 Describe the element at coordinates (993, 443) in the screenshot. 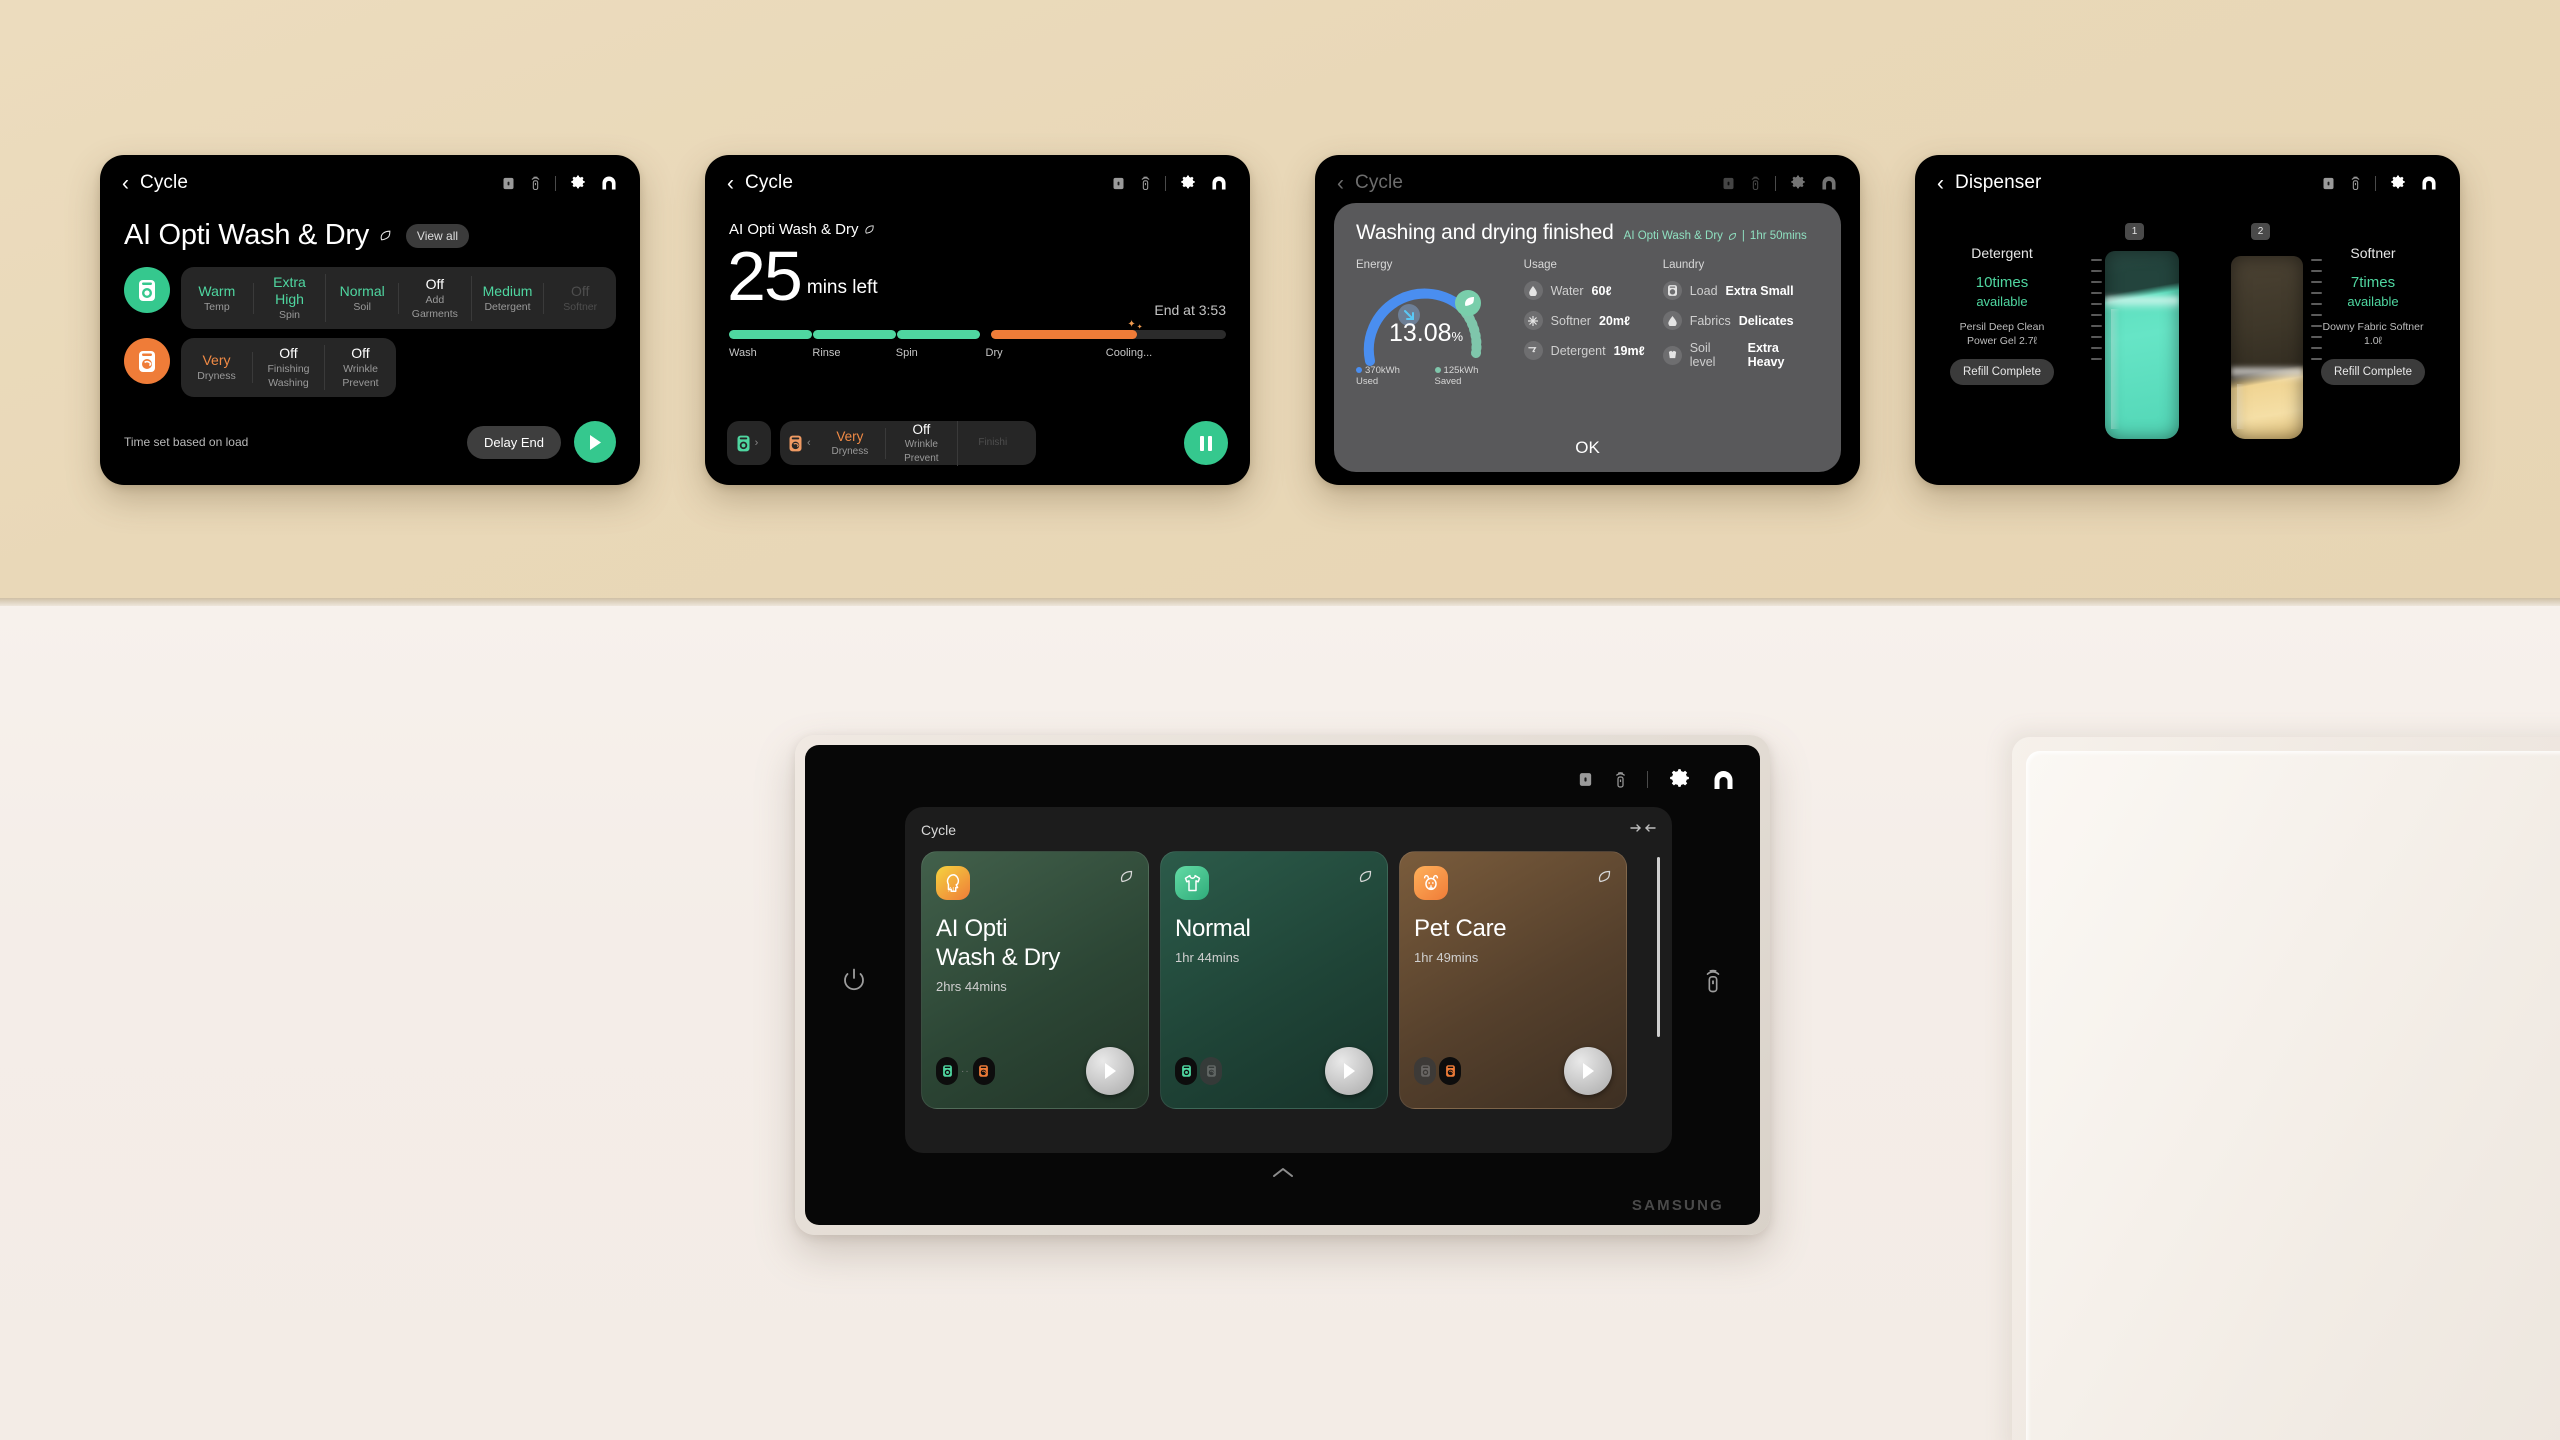

I see `option-finishing: Finishi` at that location.